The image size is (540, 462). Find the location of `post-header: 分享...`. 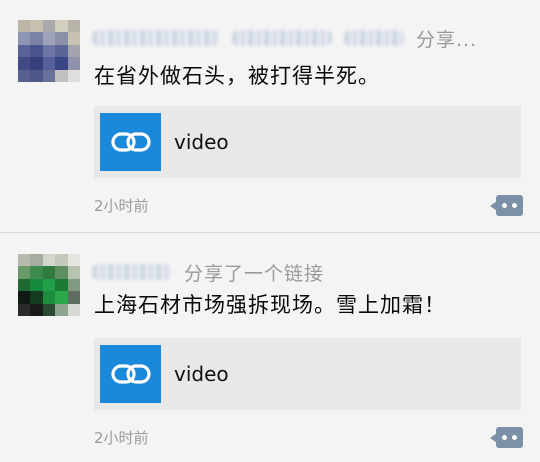

post-header: 分享... is located at coordinates (284, 38).